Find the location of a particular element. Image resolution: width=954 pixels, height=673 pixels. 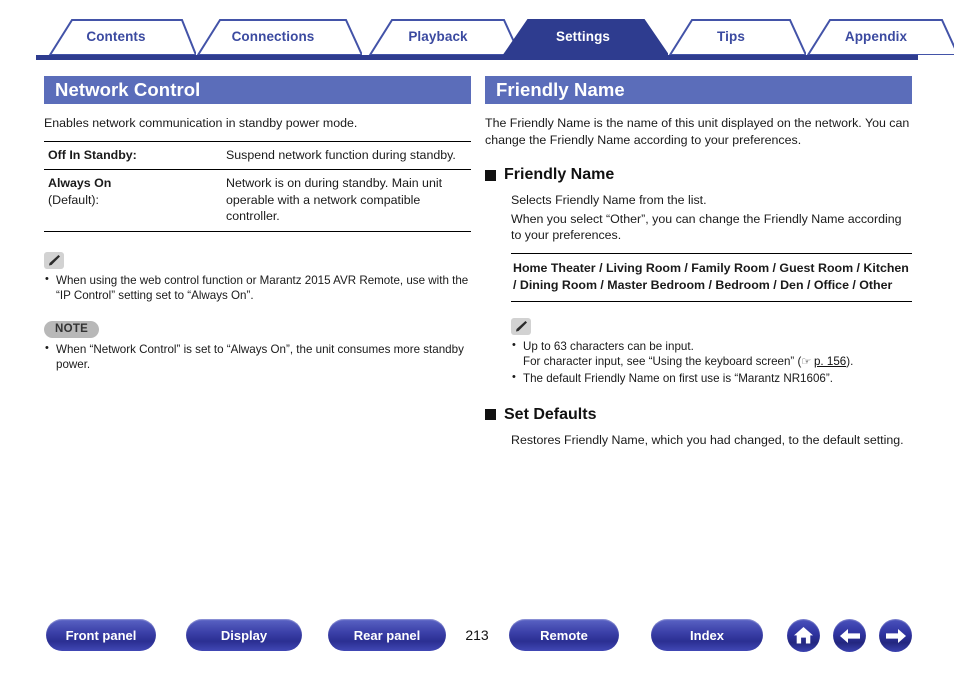

front-panel-label: Front panel is located at coordinates (101, 635).